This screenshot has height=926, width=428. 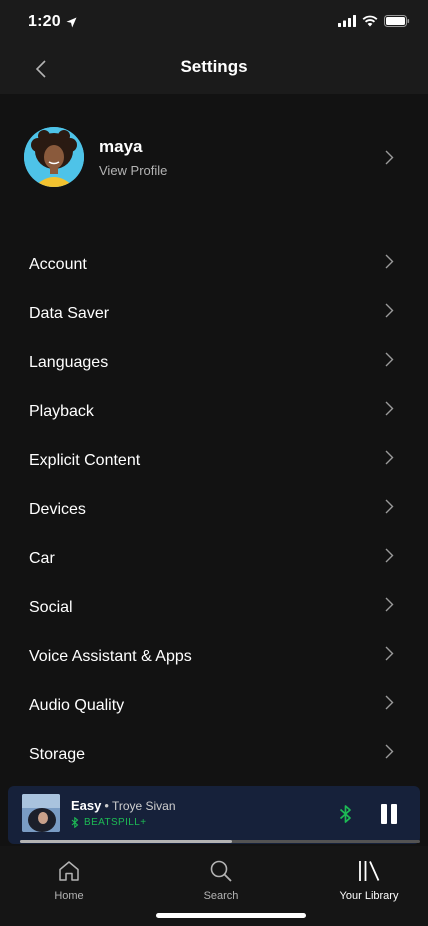 I want to click on nav-bar: Settings, so click(x=214, y=69).